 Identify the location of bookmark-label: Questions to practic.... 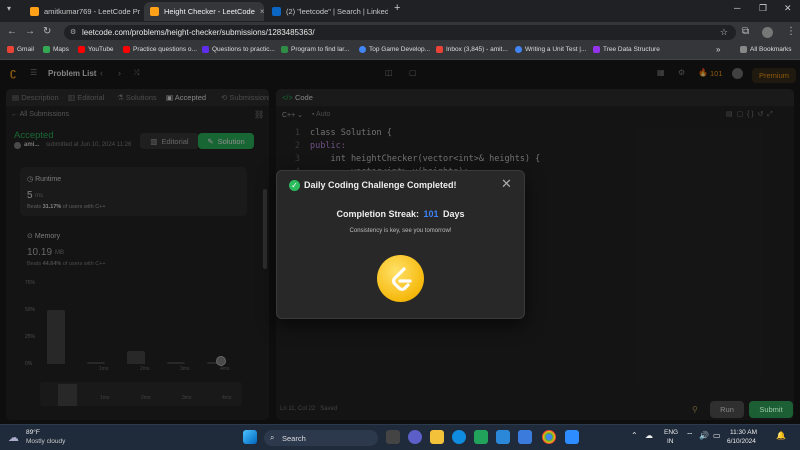
(243, 49).